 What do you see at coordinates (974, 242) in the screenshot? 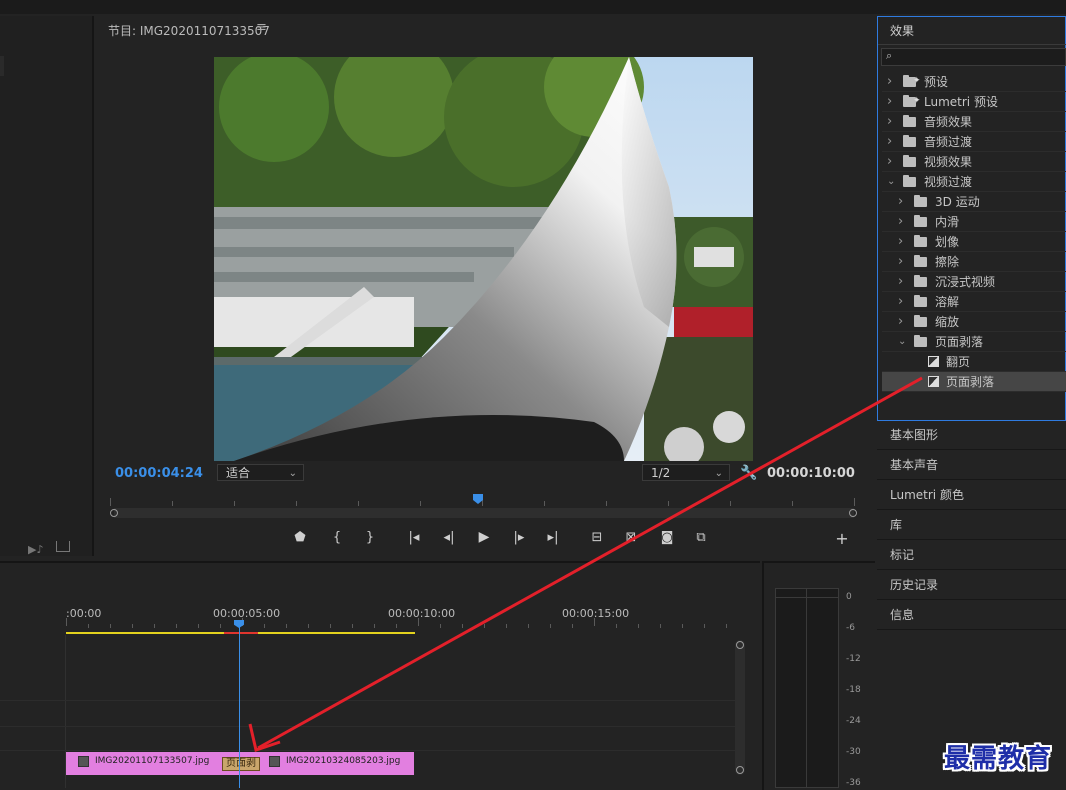
I see `effects-tree-item: › 划像` at bounding box center [974, 242].